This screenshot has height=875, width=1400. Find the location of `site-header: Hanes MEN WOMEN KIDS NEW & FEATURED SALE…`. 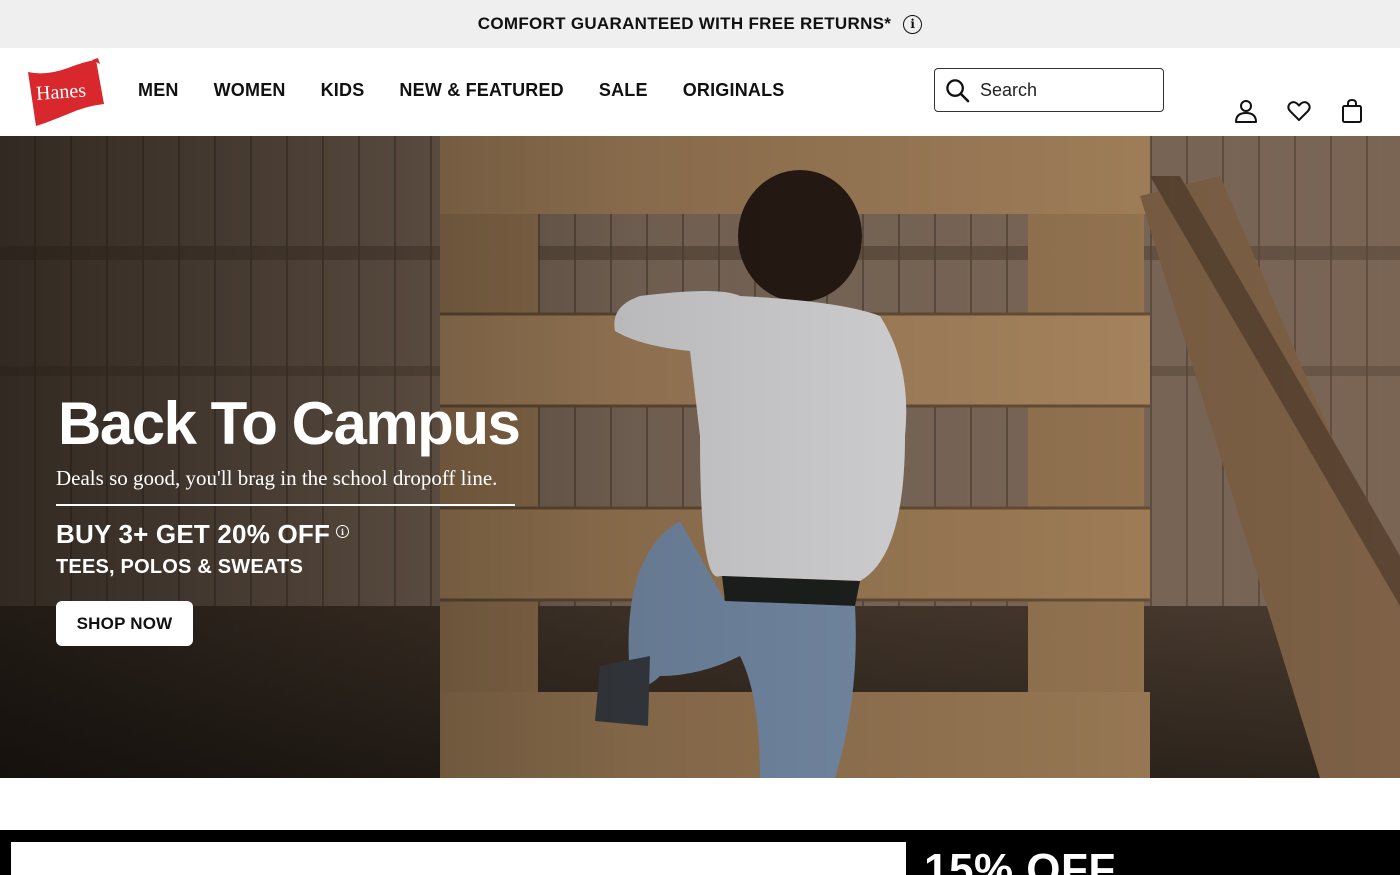

site-header: Hanes MEN WOMEN KIDS NEW & FEATURED SALE… is located at coordinates (700, 92).